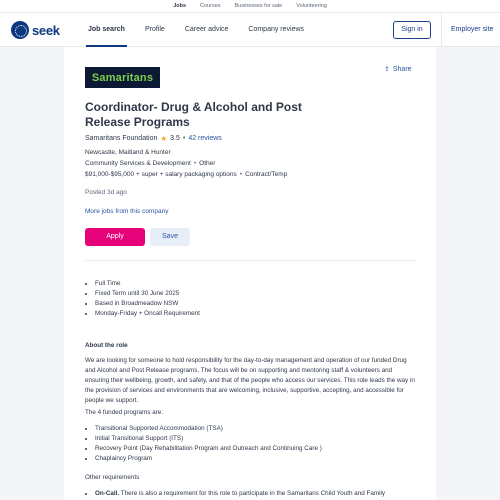 Image resolution: width=500 pixels, height=500 pixels. I want to click on other-requirements-heading: Other requirements, so click(112, 477).